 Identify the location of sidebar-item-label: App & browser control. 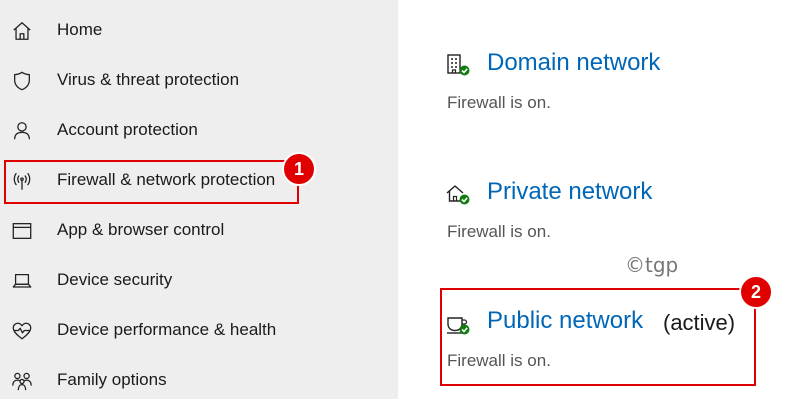
(141, 229).